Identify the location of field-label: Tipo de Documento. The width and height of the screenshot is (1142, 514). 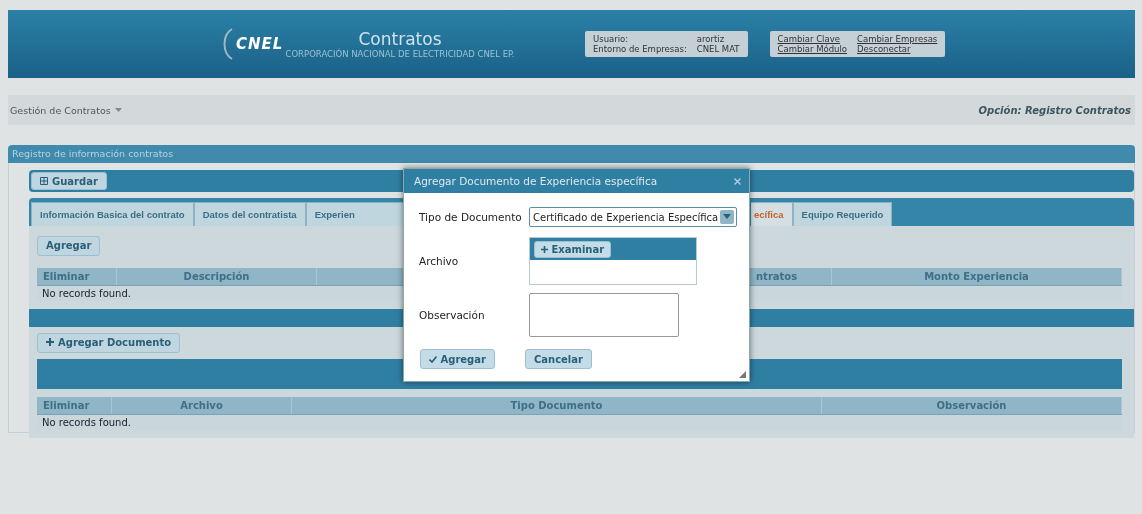
(471, 217).